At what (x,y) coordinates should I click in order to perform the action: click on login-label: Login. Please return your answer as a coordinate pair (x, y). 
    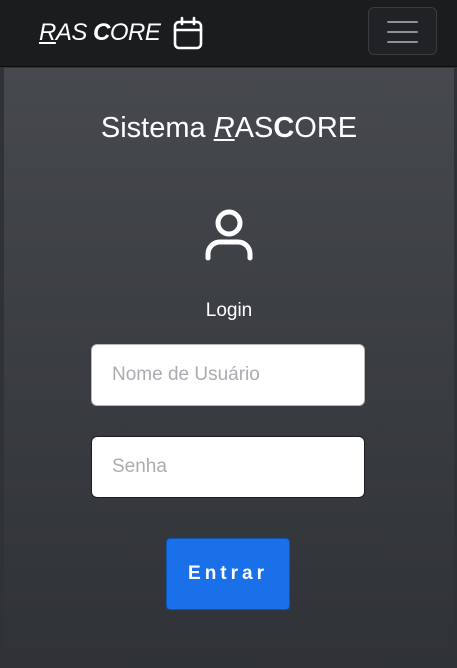
    Looking at the image, I should click on (229, 310).